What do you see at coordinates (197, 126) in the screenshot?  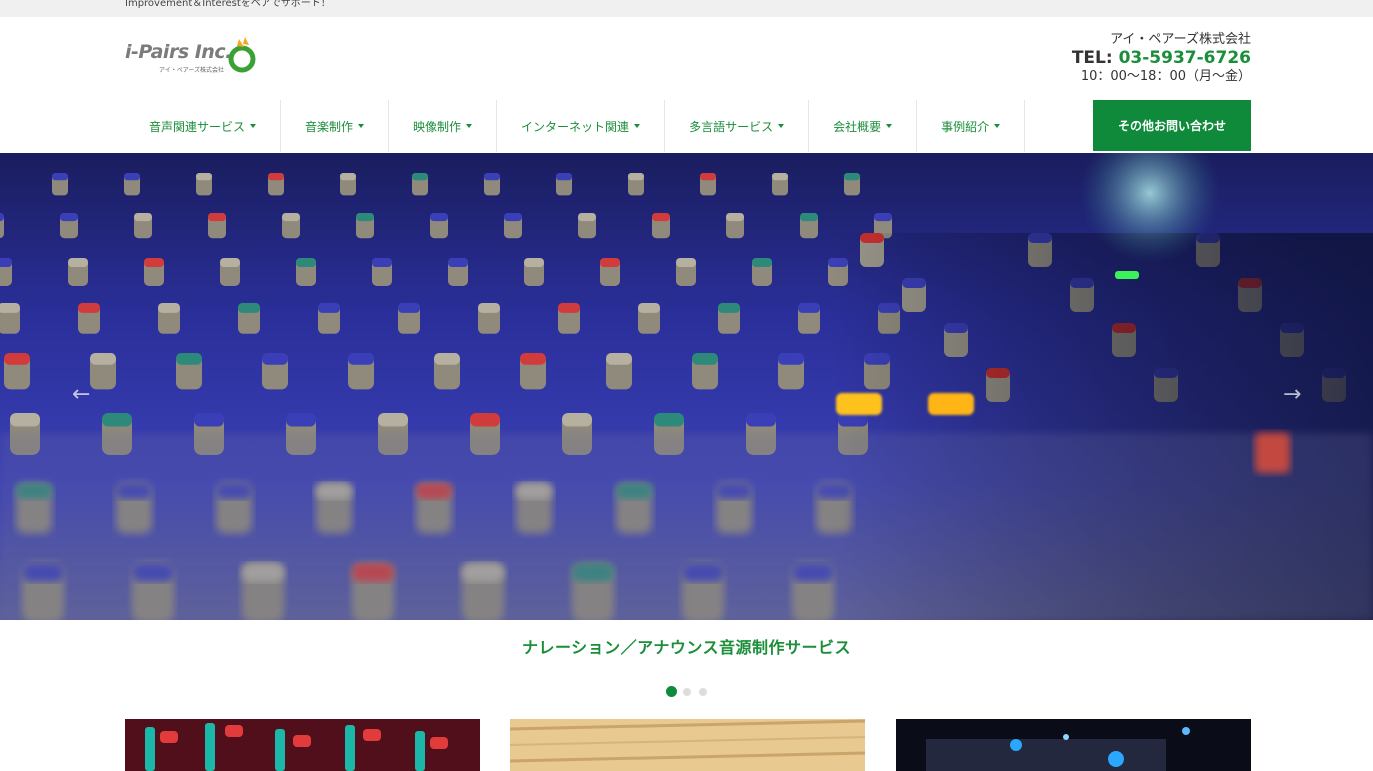 I see `nav-label: 音声関連サービス` at bounding box center [197, 126].